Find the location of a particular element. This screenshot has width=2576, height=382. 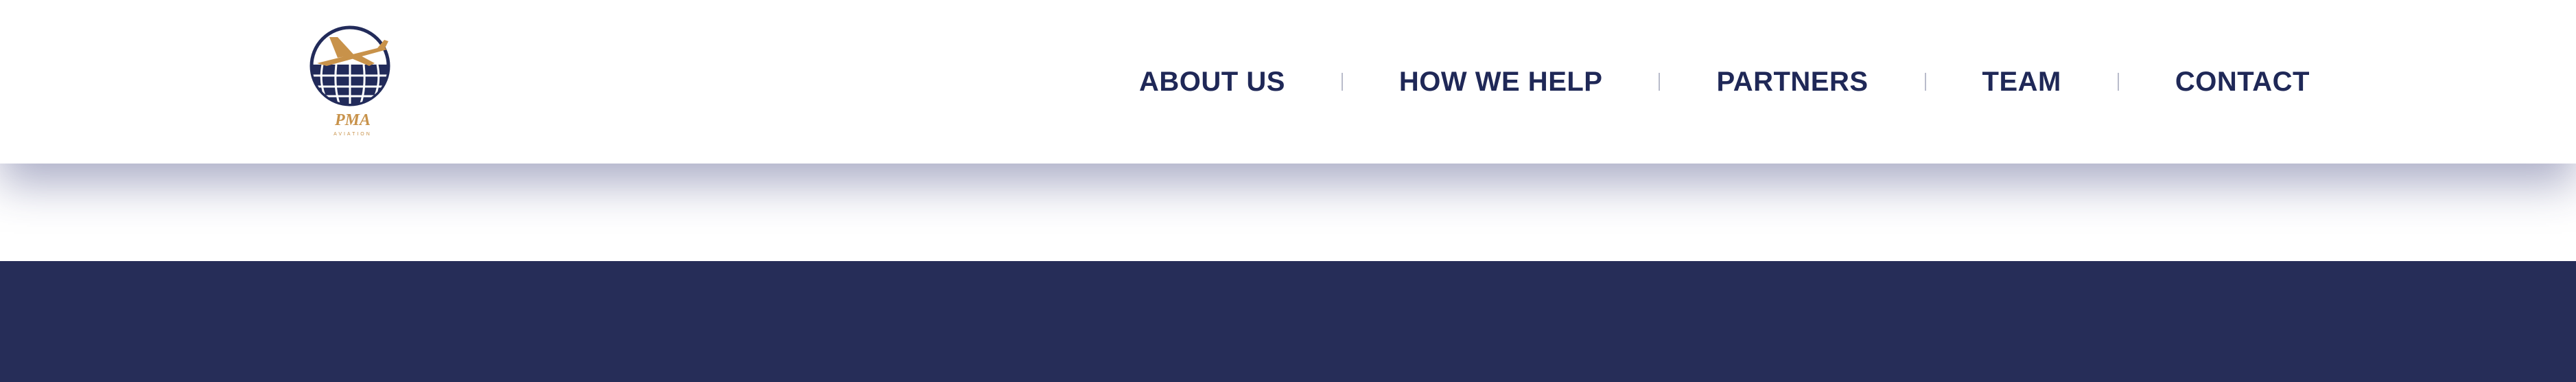

logo-subtext: AVIATION is located at coordinates (352, 134).